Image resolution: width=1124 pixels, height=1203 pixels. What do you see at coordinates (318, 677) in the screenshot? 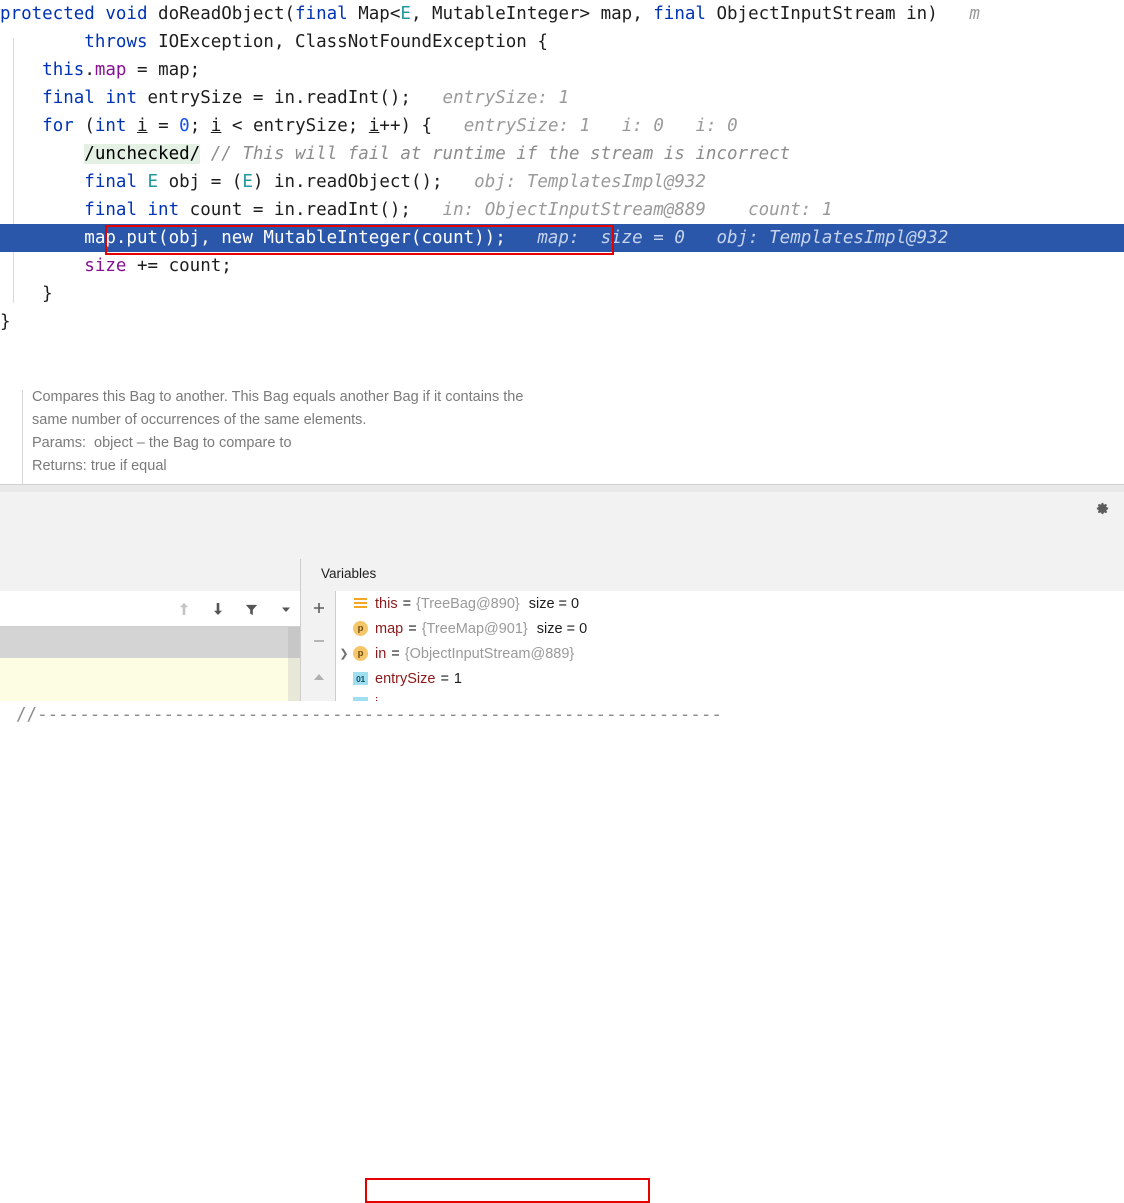
I see `collapse-up-button` at bounding box center [318, 677].